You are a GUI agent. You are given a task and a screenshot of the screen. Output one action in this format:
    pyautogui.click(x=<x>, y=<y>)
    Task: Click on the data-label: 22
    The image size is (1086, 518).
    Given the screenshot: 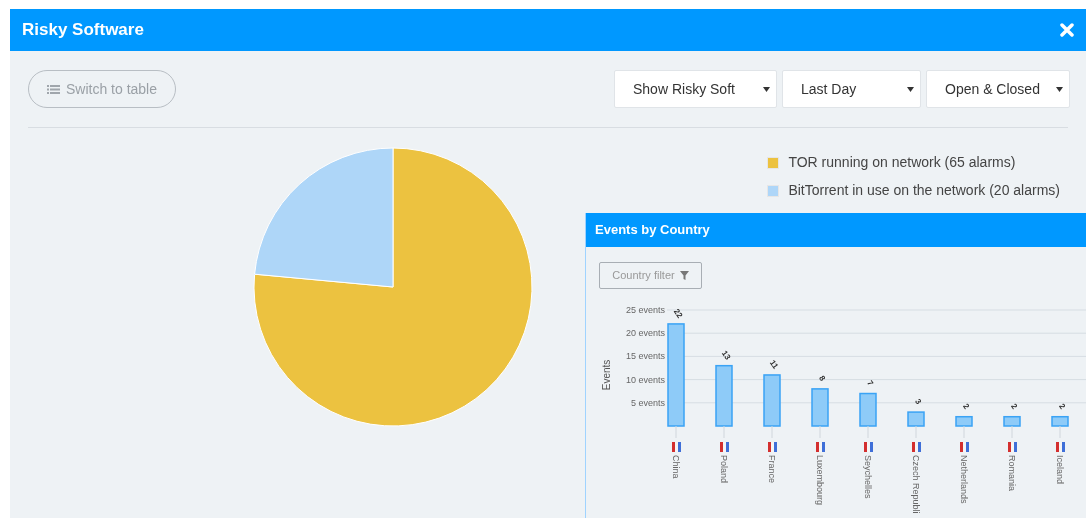 What is the action you would take?
    pyautogui.click(x=678, y=313)
    